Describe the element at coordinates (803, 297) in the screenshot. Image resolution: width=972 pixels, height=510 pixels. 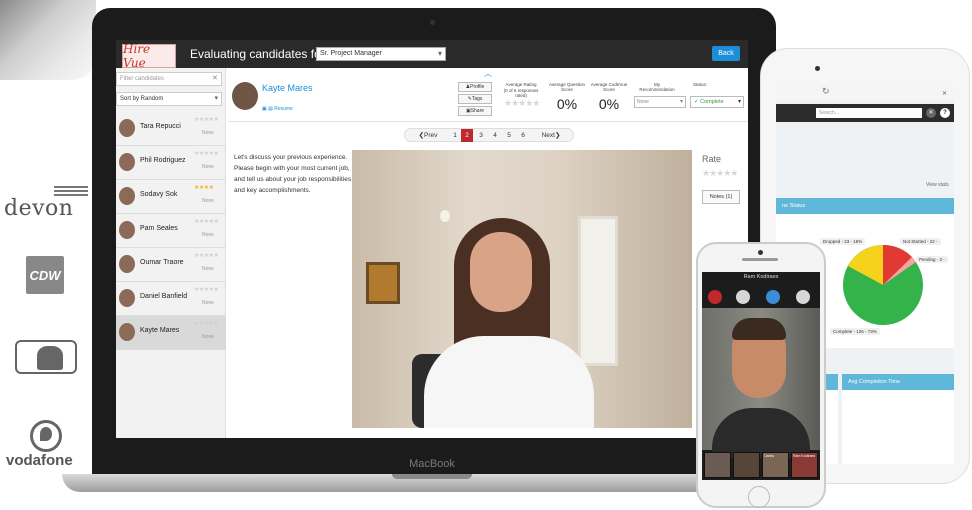
I see `switch-camera-icon` at that location.